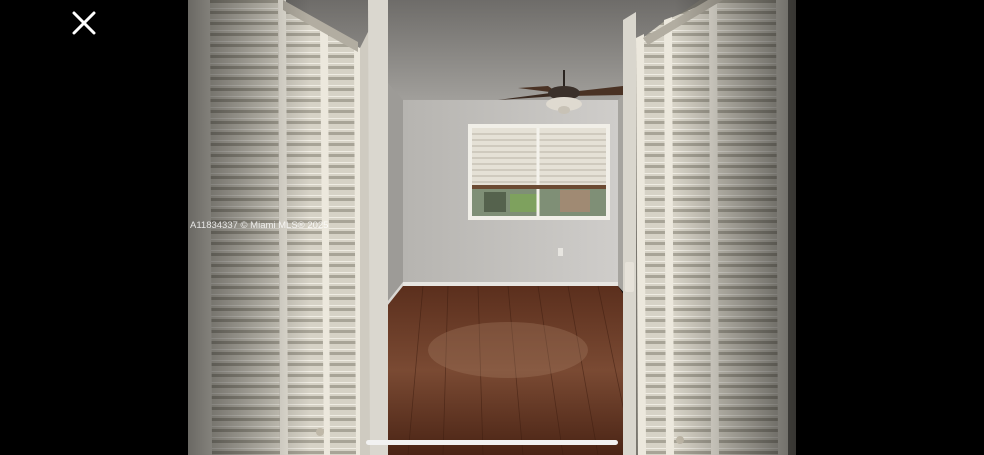 The image size is (984, 455). What do you see at coordinates (492, 442) in the screenshot?
I see `home-indicator` at bounding box center [492, 442].